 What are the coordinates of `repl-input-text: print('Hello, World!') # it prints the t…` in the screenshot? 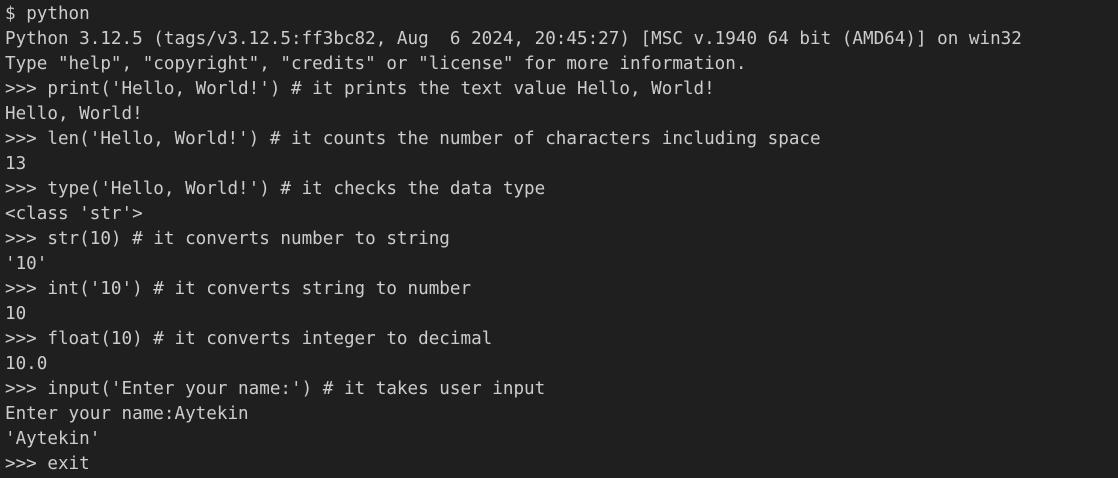 It's located at (381, 89).